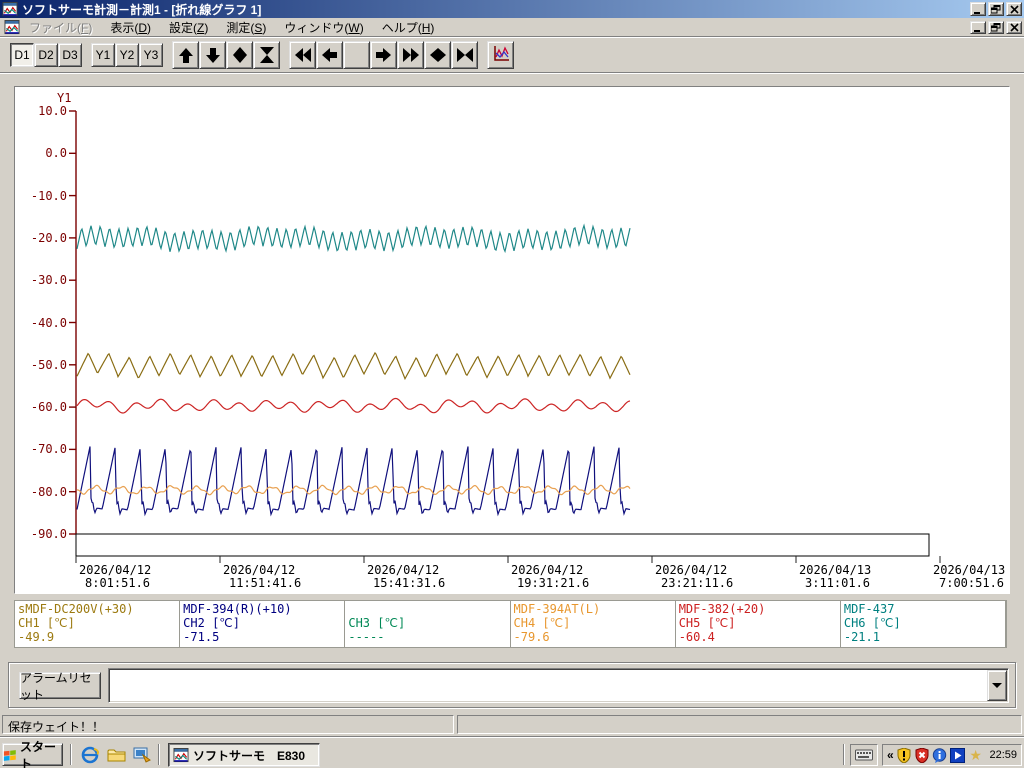 The width and height of the screenshot is (1024, 768). What do you see at coordinates (237, 609) in the screenshot?
I see `sensor-name: MDF-394(R)(+10)` at bounding box center [237, 609].